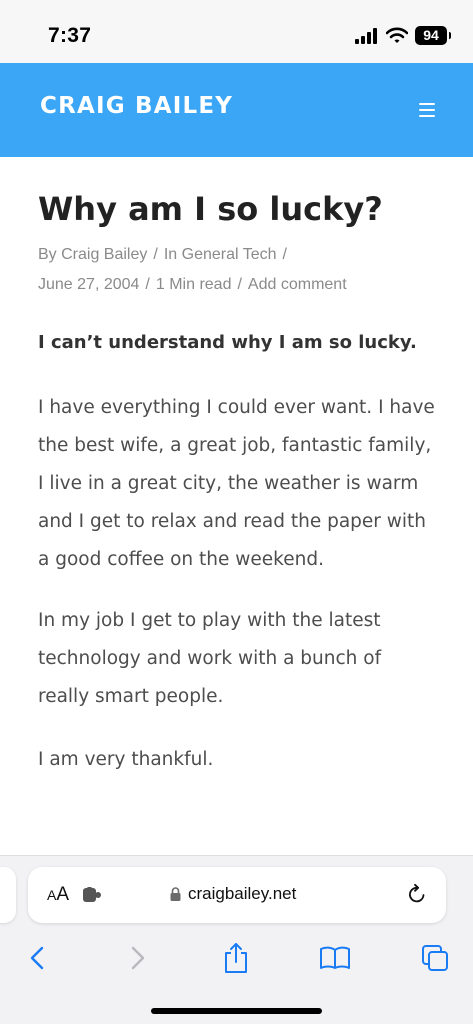 The height and width of the screenshot is (1024, 473). I want to click on previous-tab-peek, so click(8, 895).